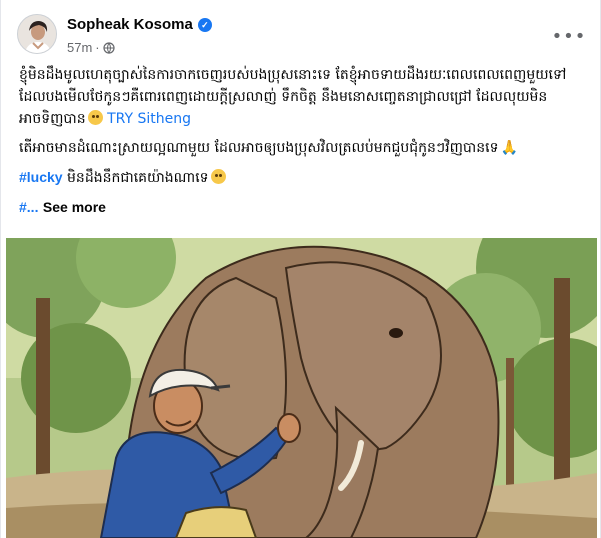 This screenshot has height=538, width=601. I want to click on post-options-button: •••, so click(569, 36).